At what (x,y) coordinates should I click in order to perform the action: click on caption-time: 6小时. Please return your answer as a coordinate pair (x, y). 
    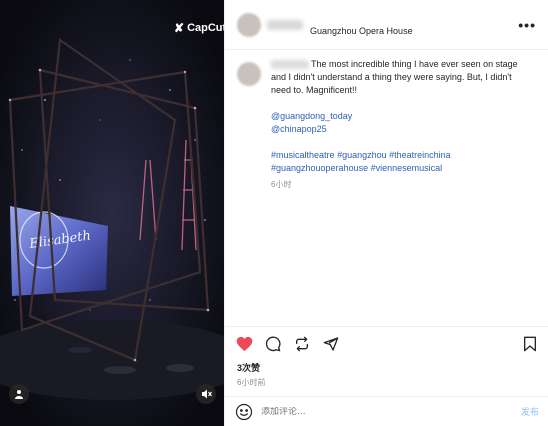
    Looking at the image, I should click on (281, 184).